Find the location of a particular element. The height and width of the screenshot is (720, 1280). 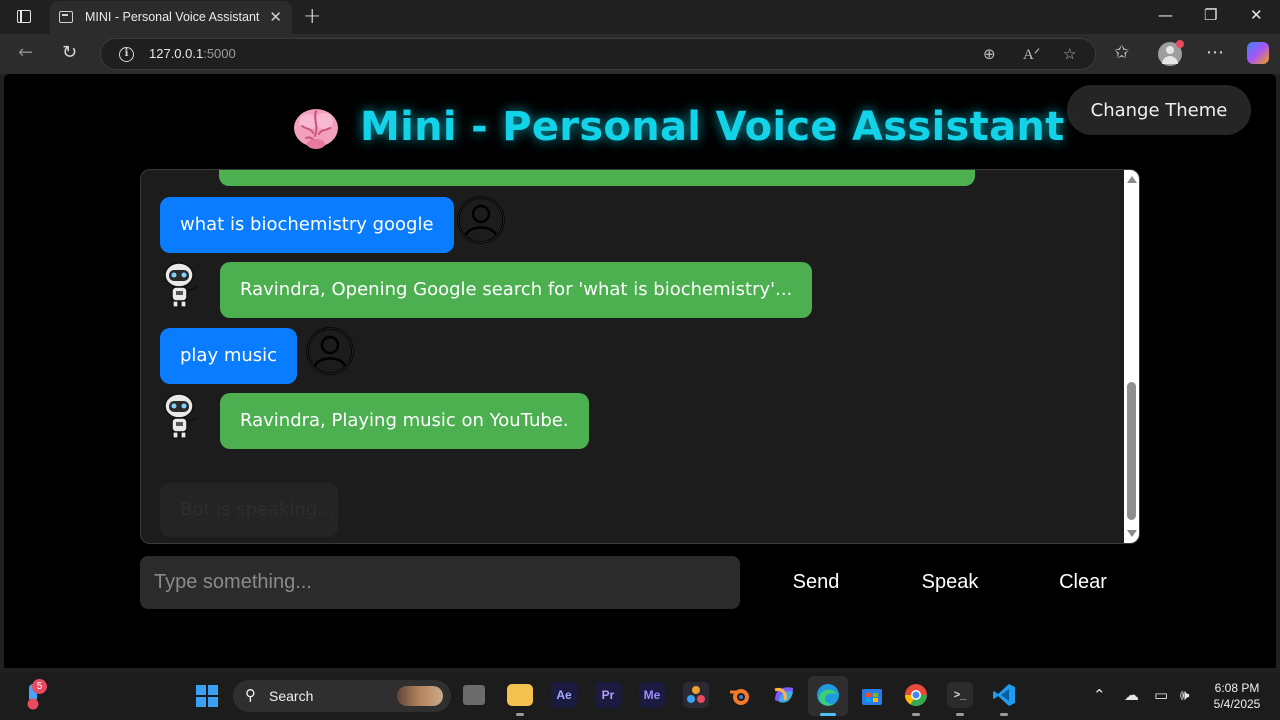

task-view-icon is located at coordinates (474, 695).